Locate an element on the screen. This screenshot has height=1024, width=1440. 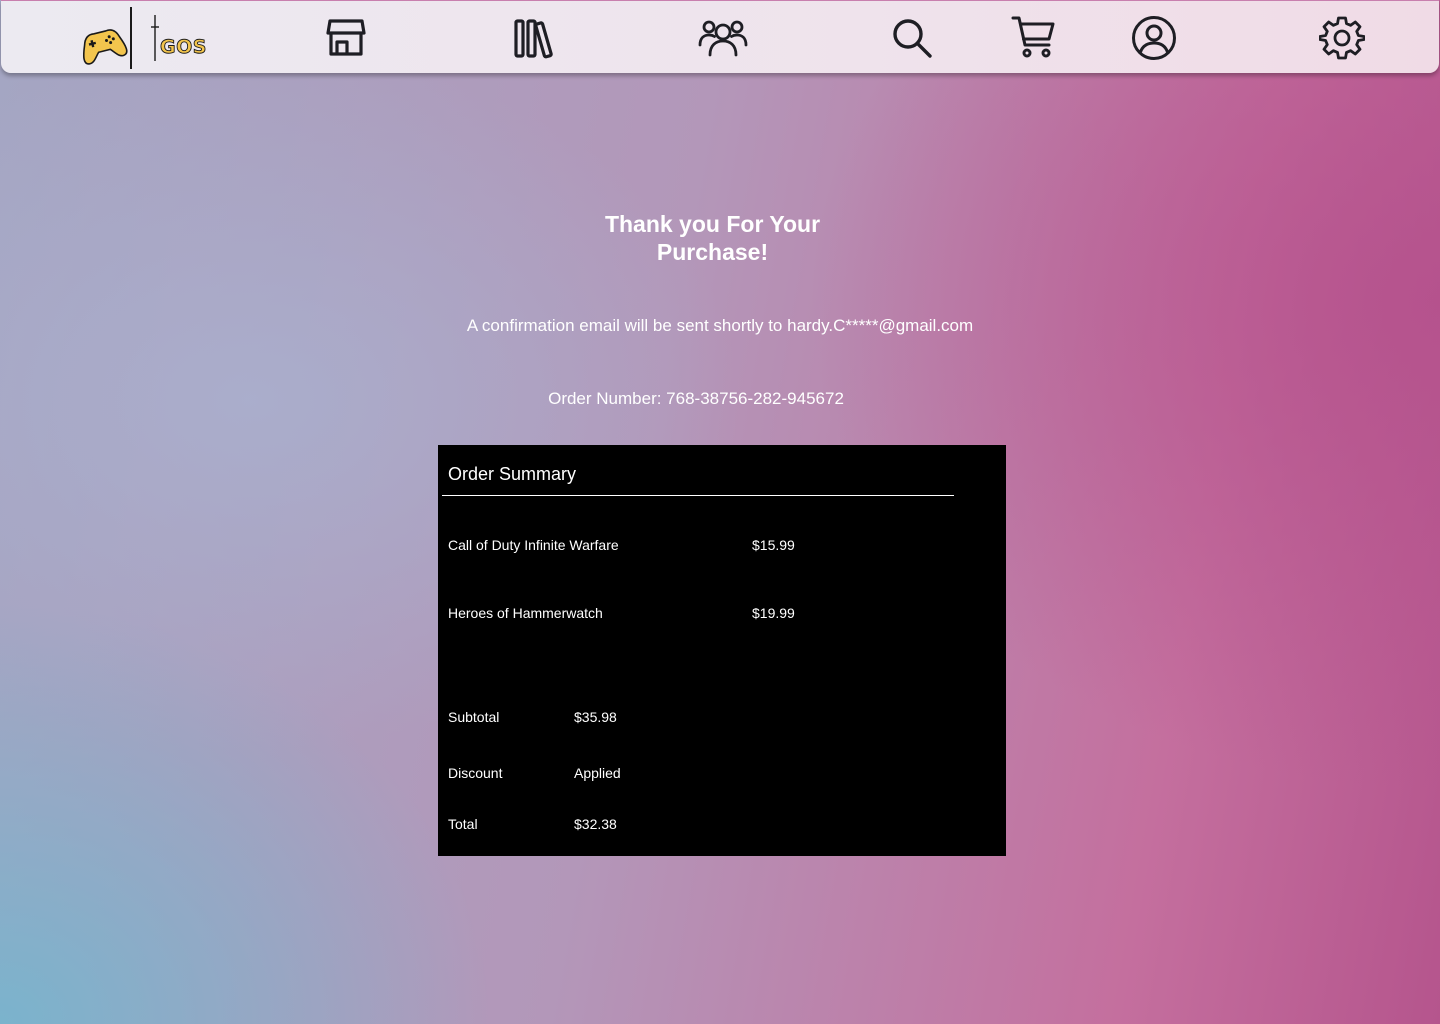
total-value: $32.38 is located at coordinates (595, 824).